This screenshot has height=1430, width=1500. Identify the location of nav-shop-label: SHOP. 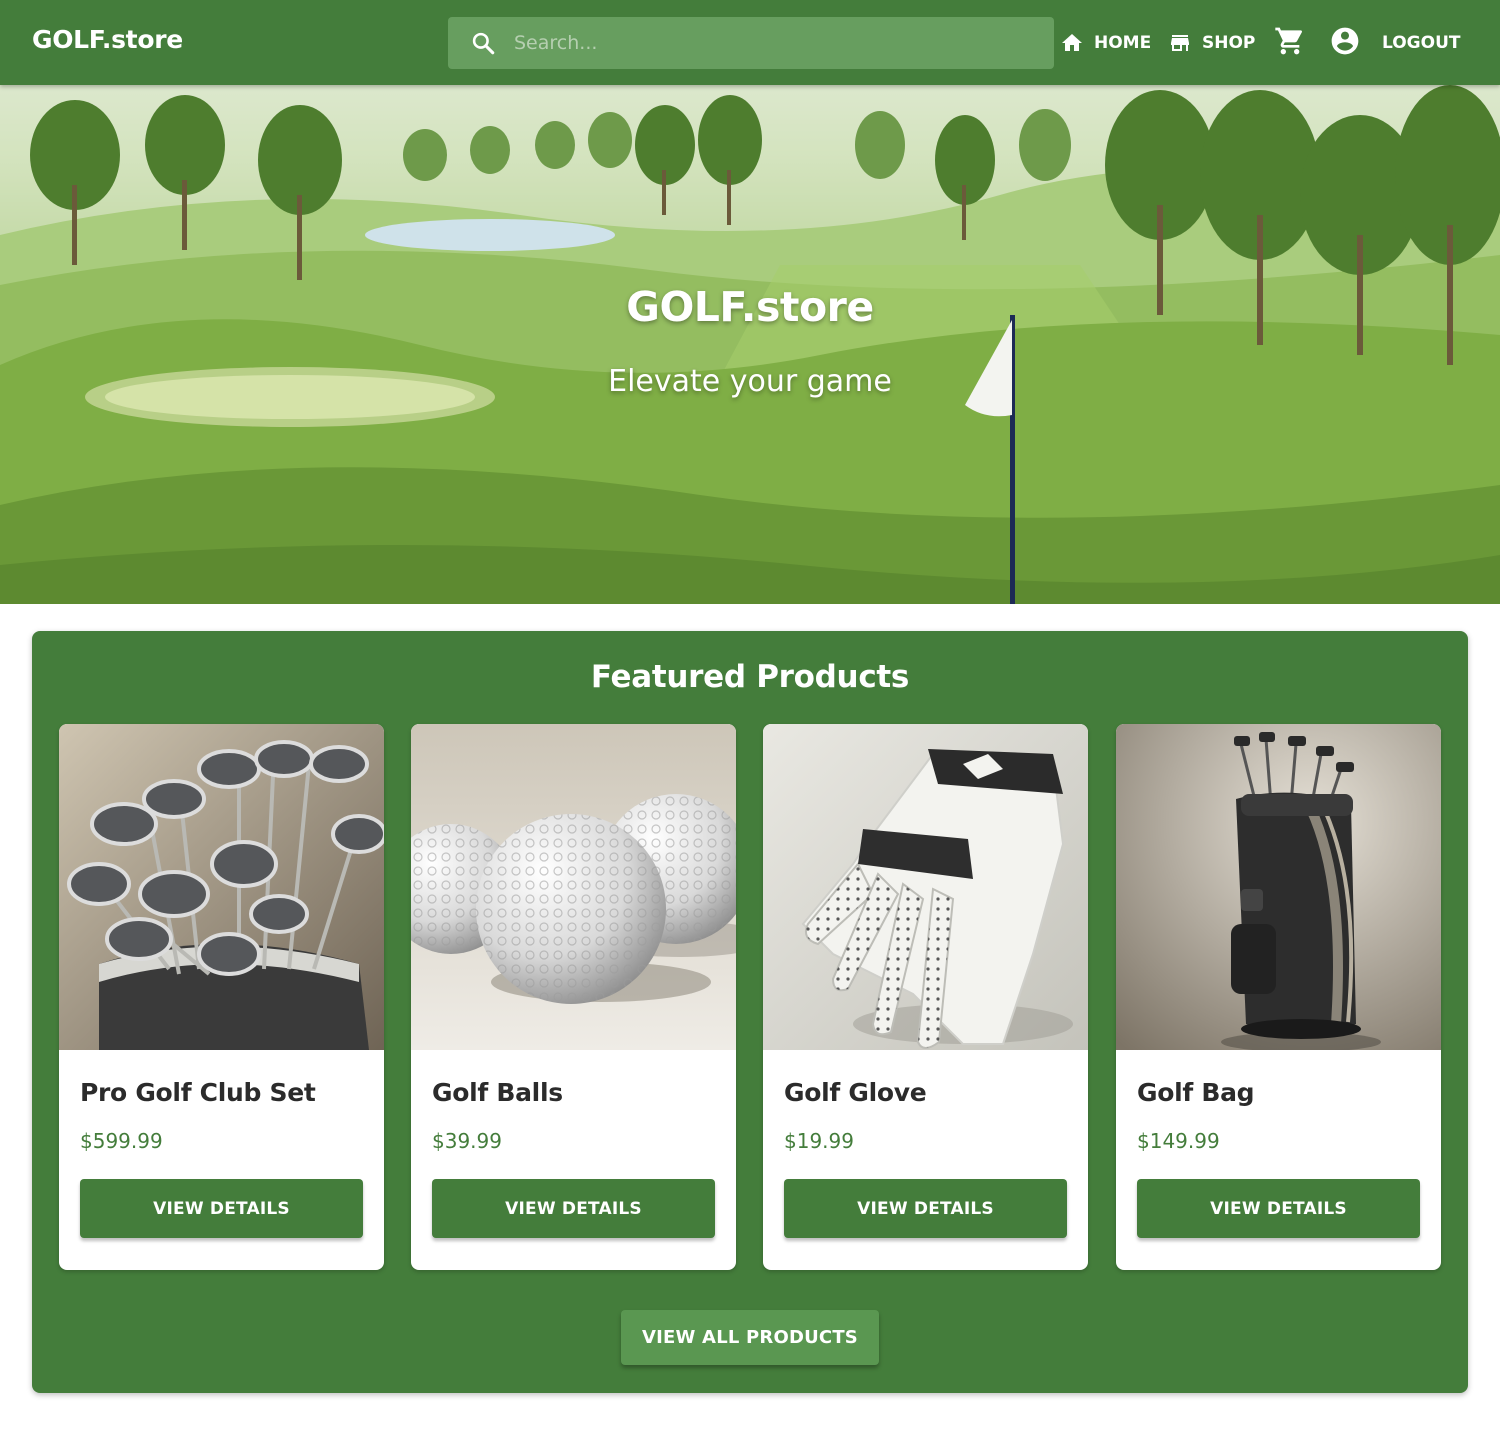
(1229, 43).